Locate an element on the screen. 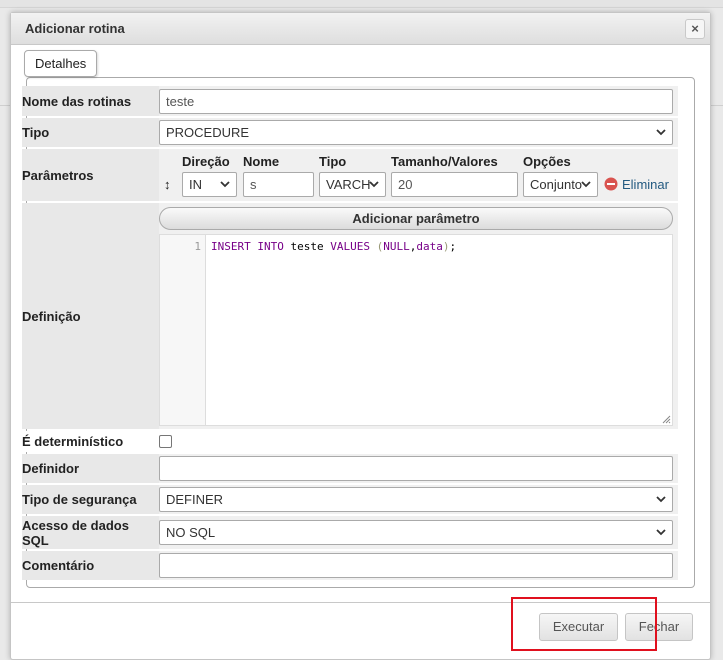 This screenshot has height=660, width=723. code-line: INSERT INTO teste VALUES (NULL,data); is located at coordinates (333, 246).